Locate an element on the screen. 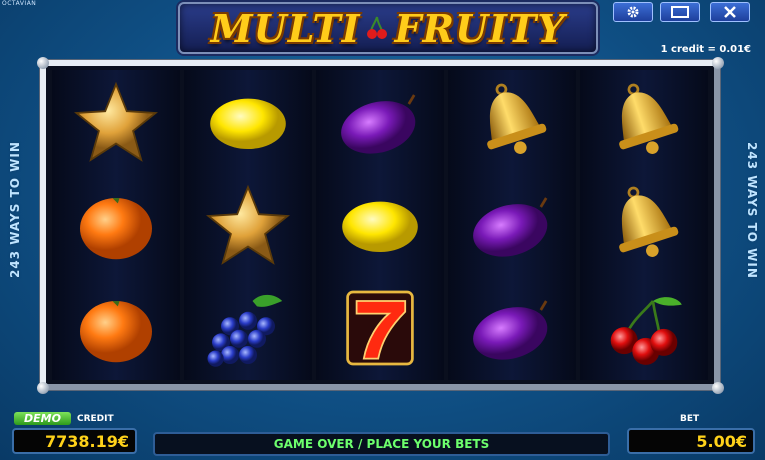 The width and height of the screenshot is (765, 460). game-logo: MULTI FRUITY is located at coordinates (388, 28).